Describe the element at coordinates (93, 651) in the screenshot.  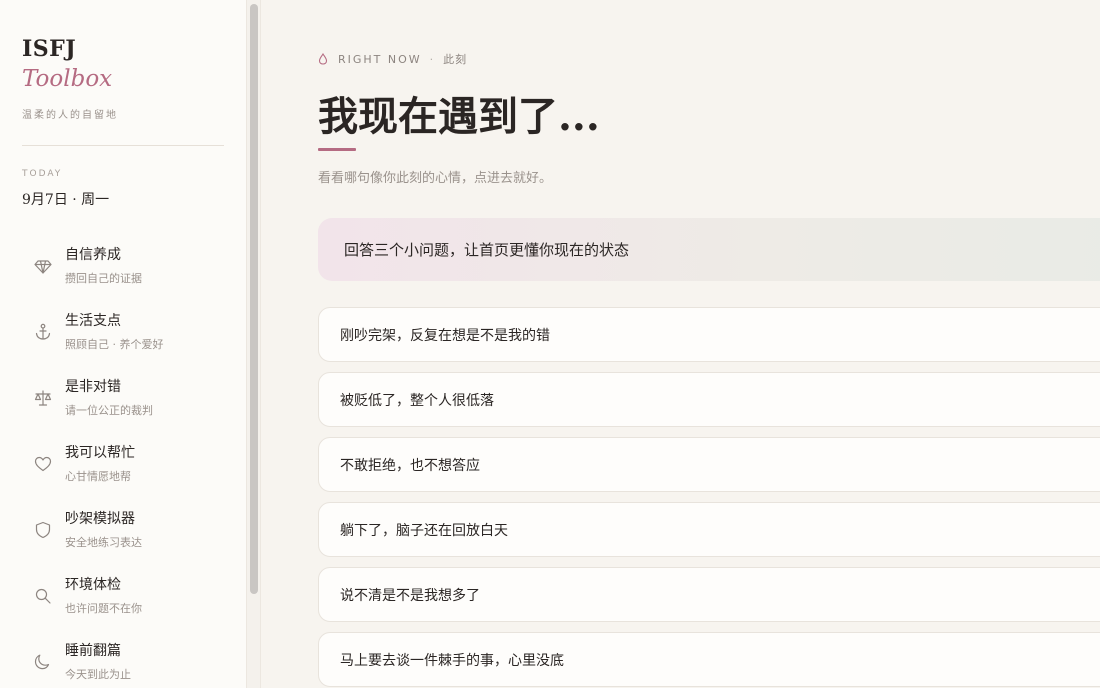
I see `sidebar-item-label: 睡前翻篇` at that location.